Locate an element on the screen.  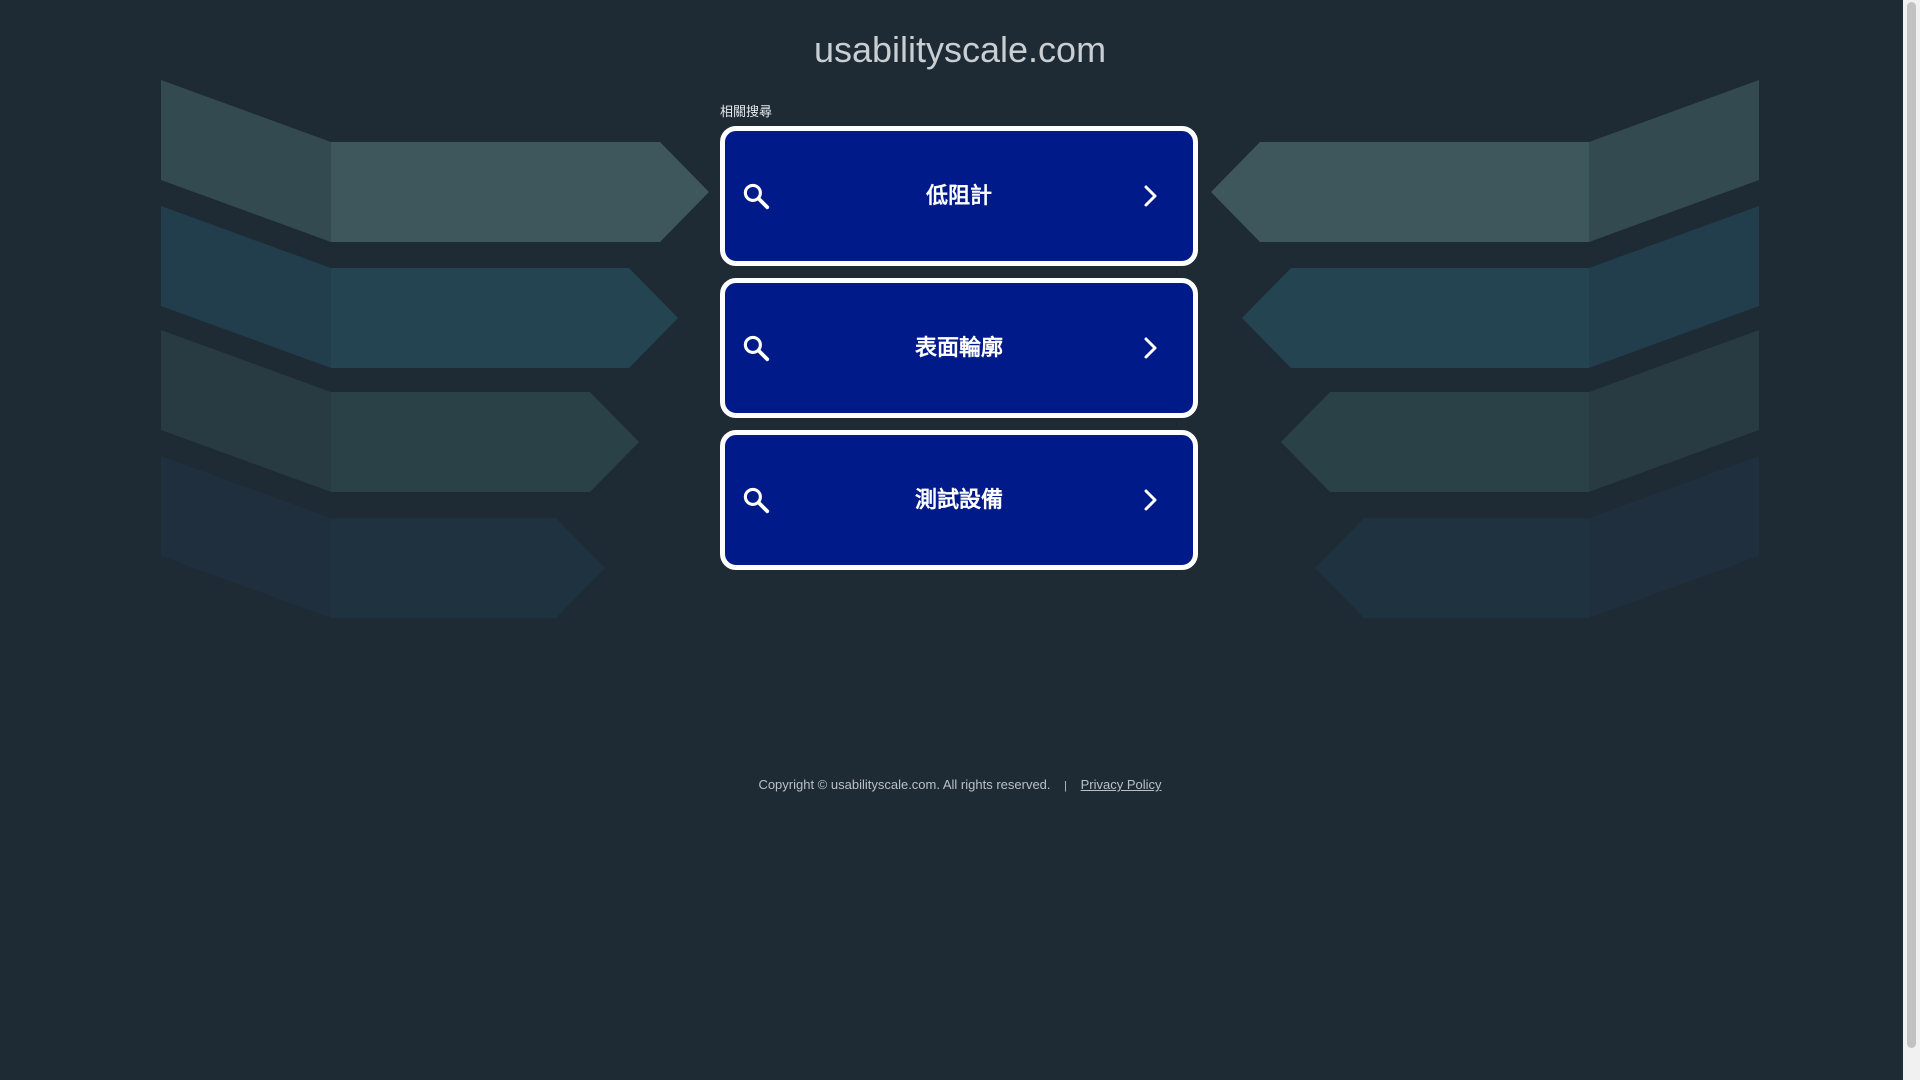
page-title: usabilityscale.com is located at coordinates (960, 49).